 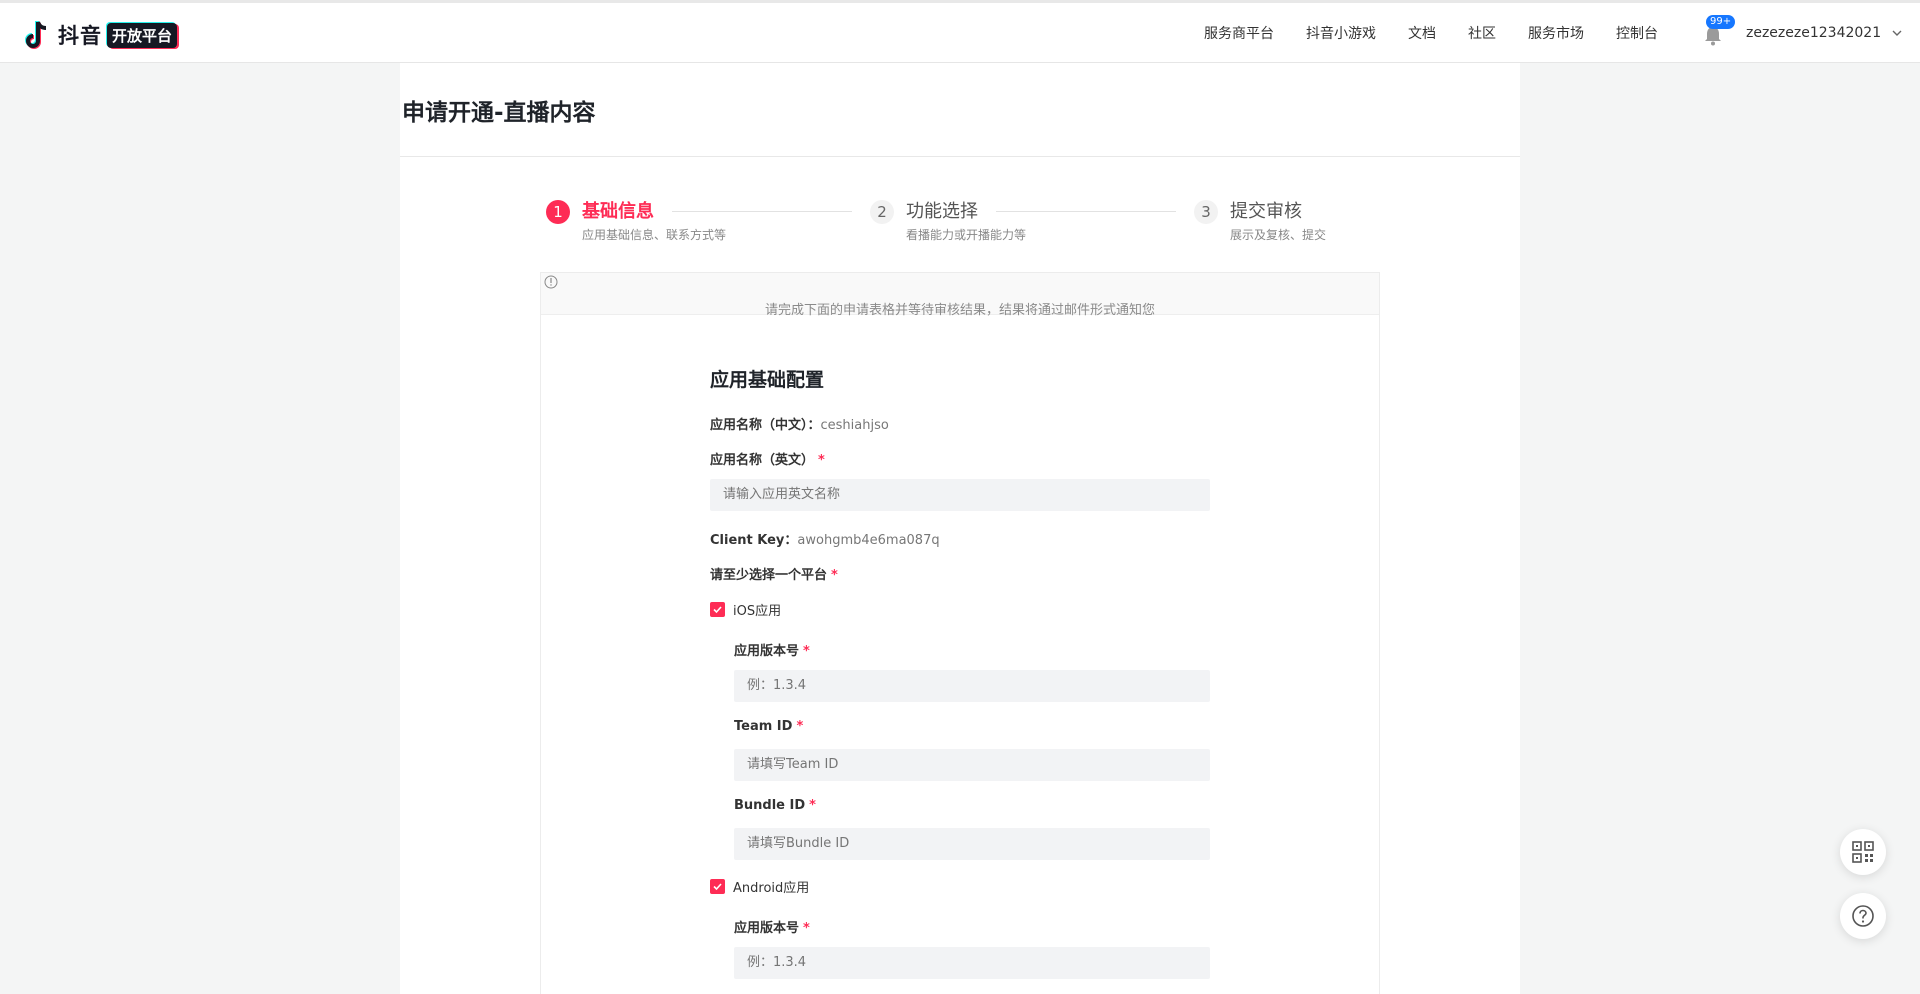 I want to click on chevron-down-icon, so click(x=1897, y=33).